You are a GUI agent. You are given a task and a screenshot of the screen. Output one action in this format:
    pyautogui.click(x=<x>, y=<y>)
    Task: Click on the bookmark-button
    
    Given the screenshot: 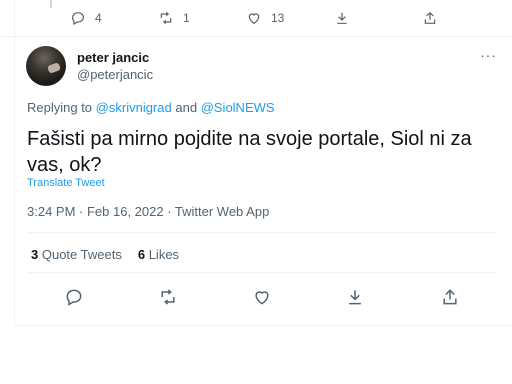 What is the action you would take?
    pyautogui.click(x=356, y=298)
    